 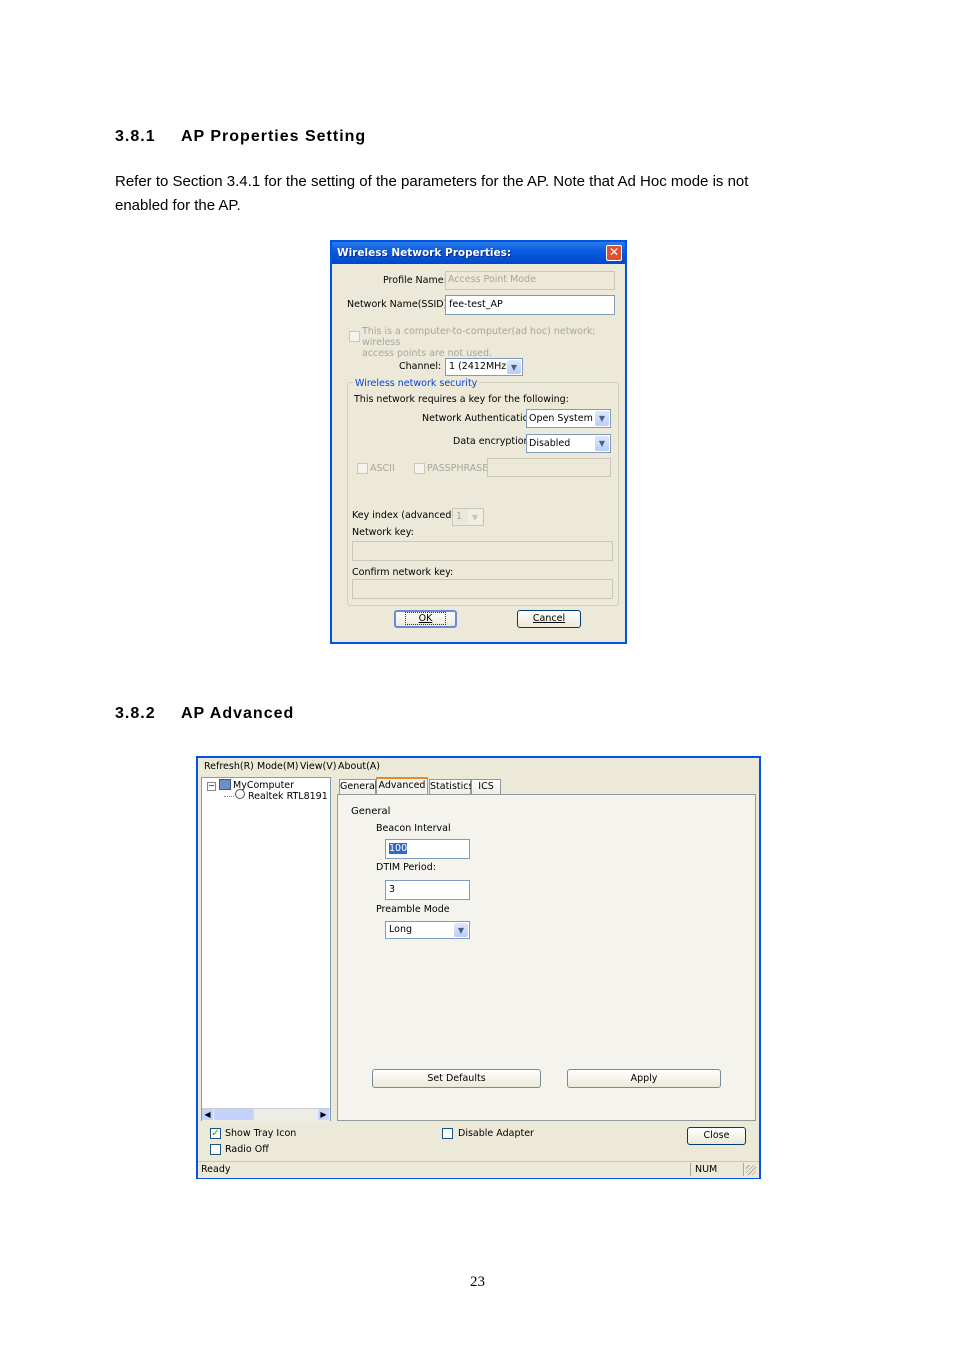 What do you see at coordinates (482, 551) in the screenshot?
I see `network-key-input` at bounding box center [482, 551].